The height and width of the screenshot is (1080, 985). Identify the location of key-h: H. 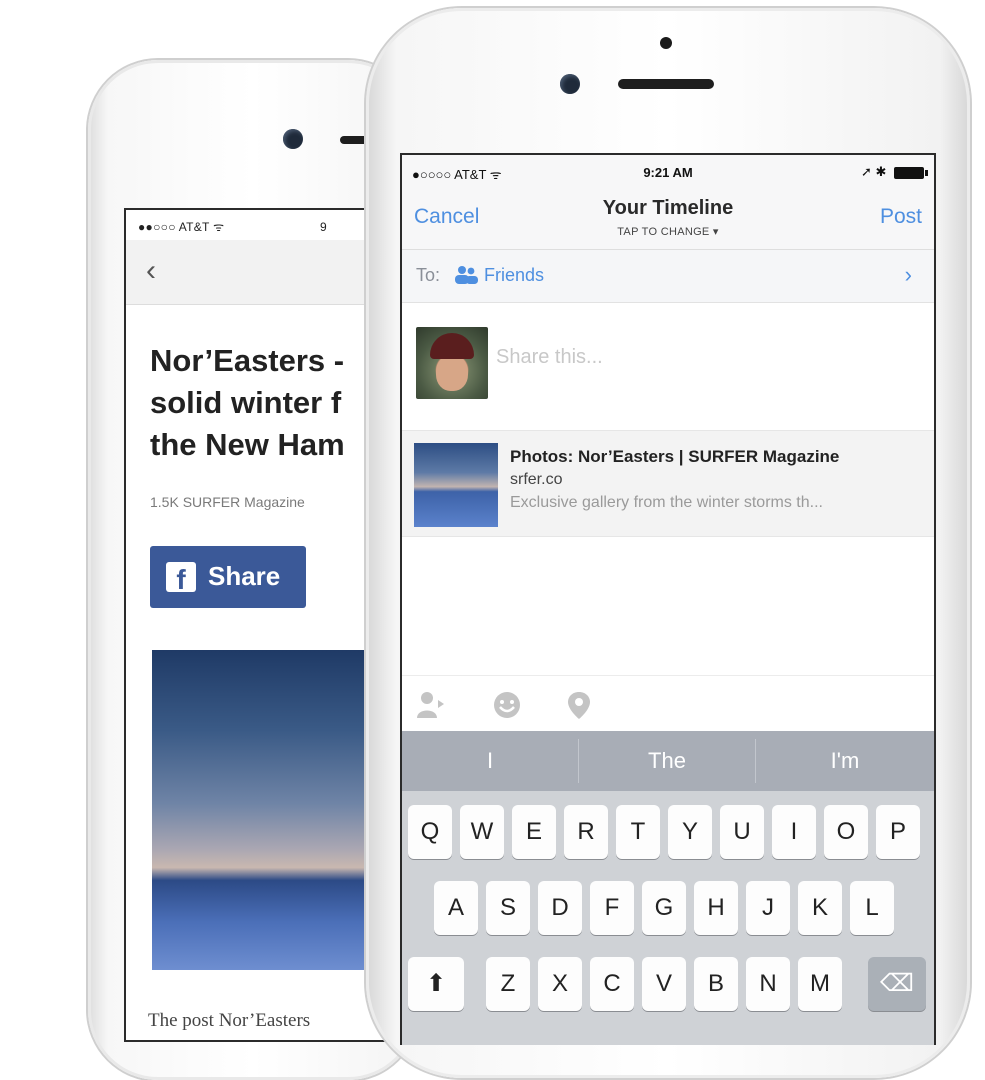
(716, 908).